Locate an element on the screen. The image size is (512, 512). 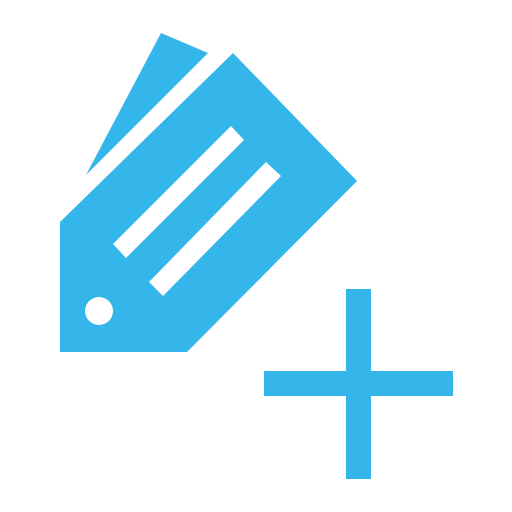
plus-icon is located at coordinates (358, 384).